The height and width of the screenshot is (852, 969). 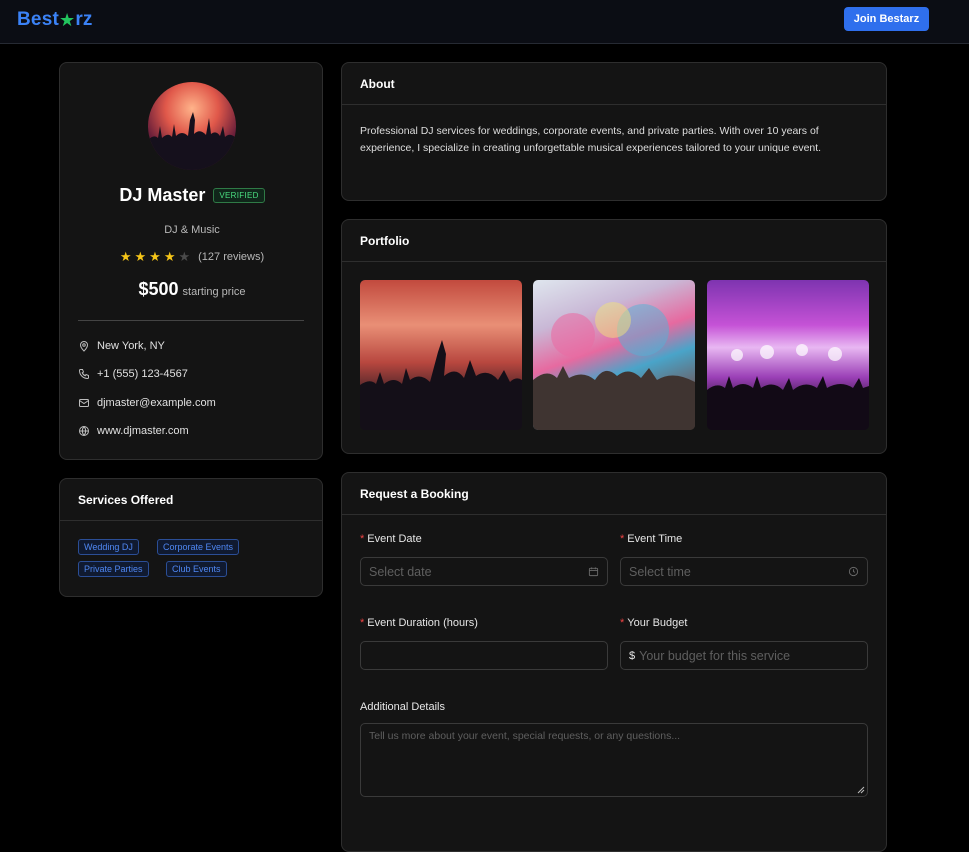 What do you see at coordinates (660, 571) in the screenshot?
I see `event-time-placeholder: Select time` at bounding box center [660, 571].